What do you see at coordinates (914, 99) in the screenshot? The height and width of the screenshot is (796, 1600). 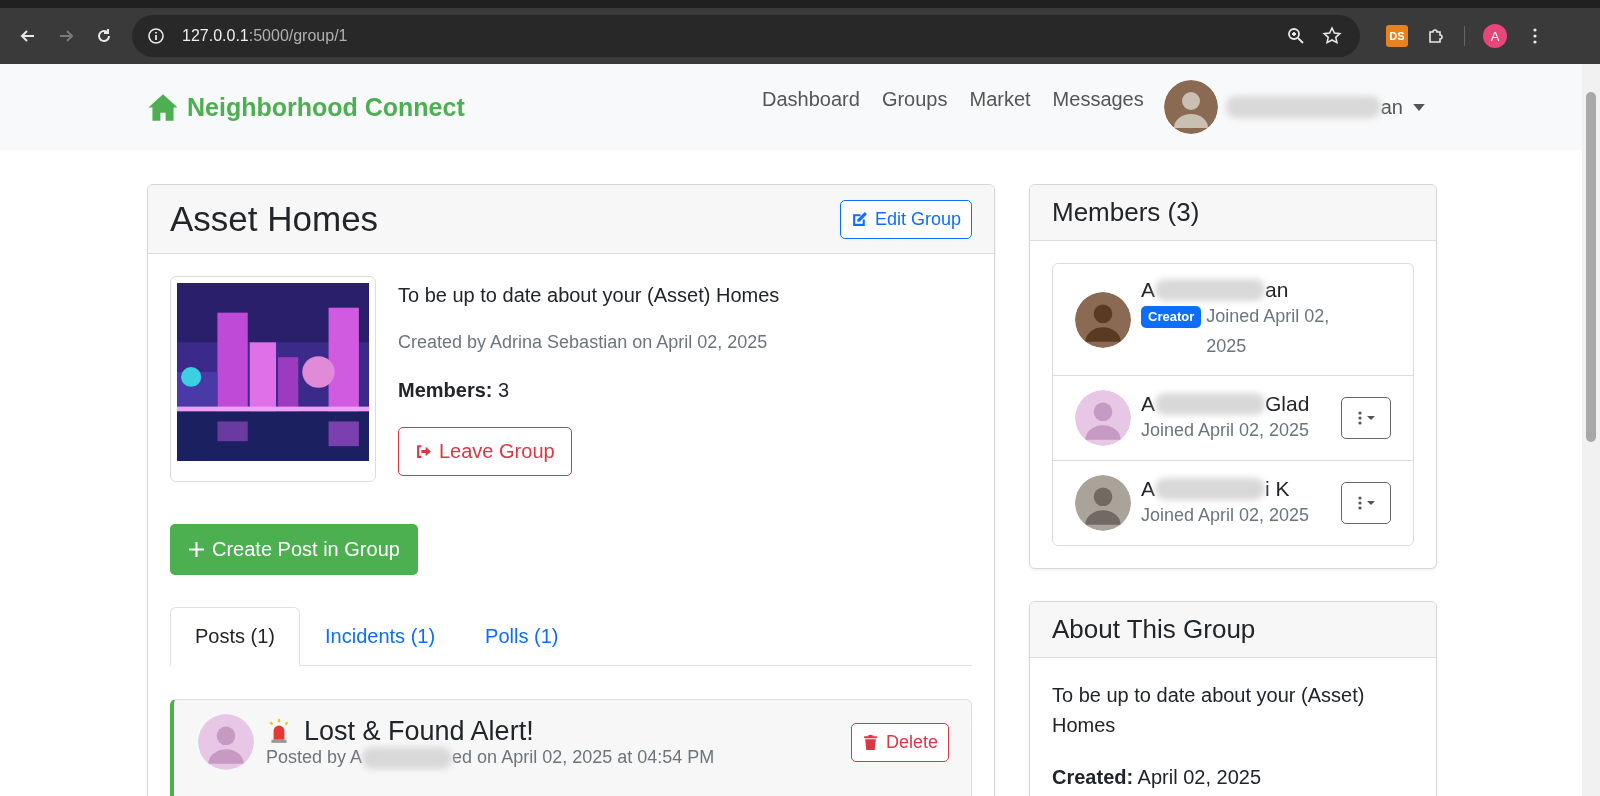 I see `nav-link: Groups` at bounding box center [914, 99].